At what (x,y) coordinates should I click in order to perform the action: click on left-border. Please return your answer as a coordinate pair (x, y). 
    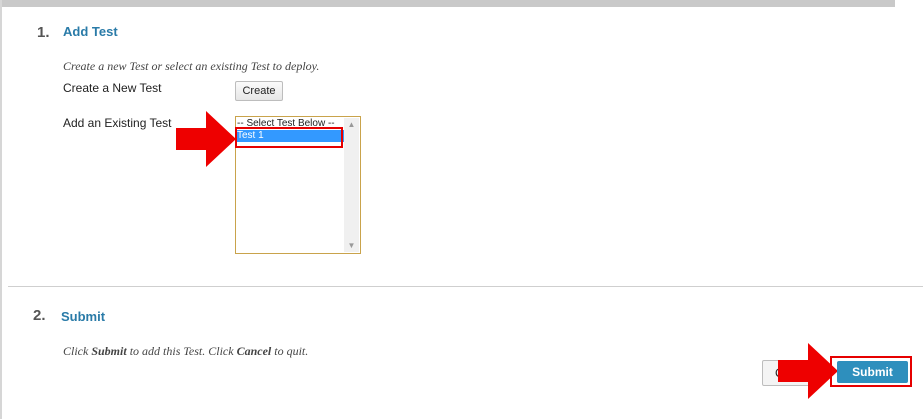
    Looking at the image, I should click on (1, 209).